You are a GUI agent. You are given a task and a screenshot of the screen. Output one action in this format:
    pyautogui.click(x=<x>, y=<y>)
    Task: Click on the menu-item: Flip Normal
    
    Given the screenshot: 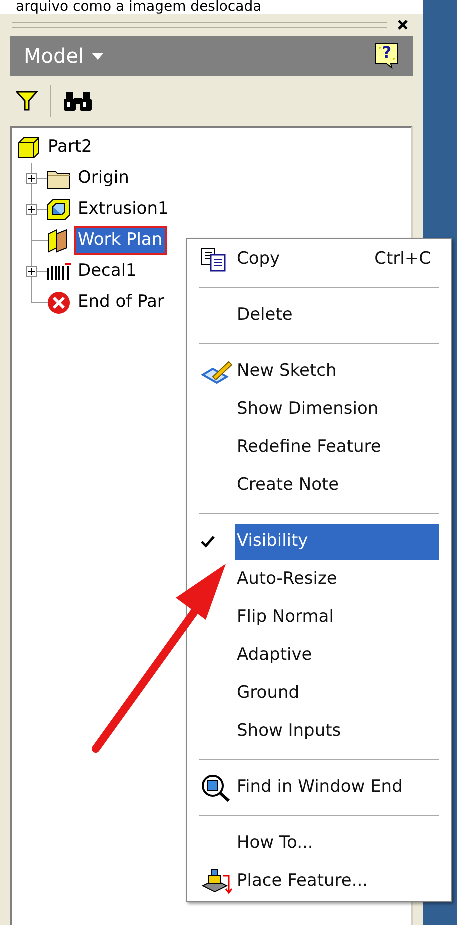 What is the action you would take?
    pyautogui.click(x=337, y=618)
    